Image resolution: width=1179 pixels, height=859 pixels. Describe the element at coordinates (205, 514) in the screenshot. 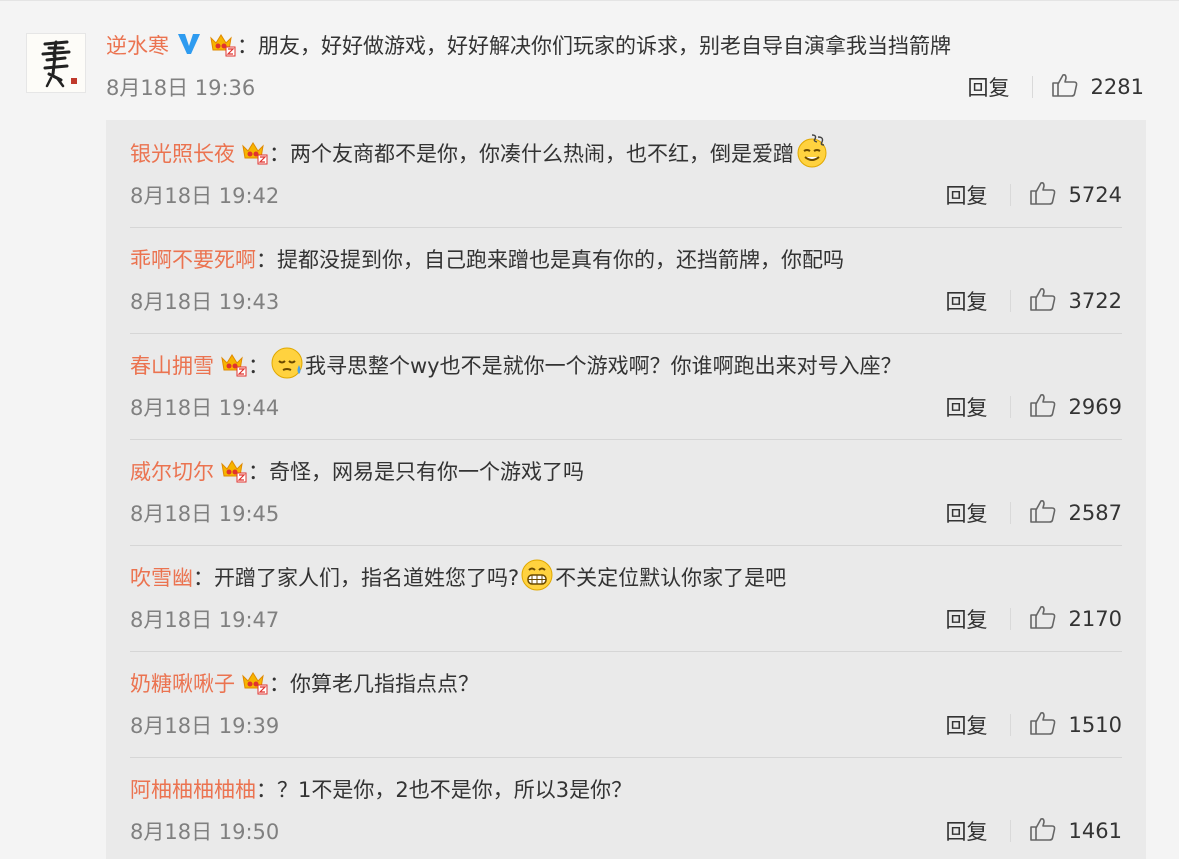

I see `timestamp: 8月18日 19:45` at that location.